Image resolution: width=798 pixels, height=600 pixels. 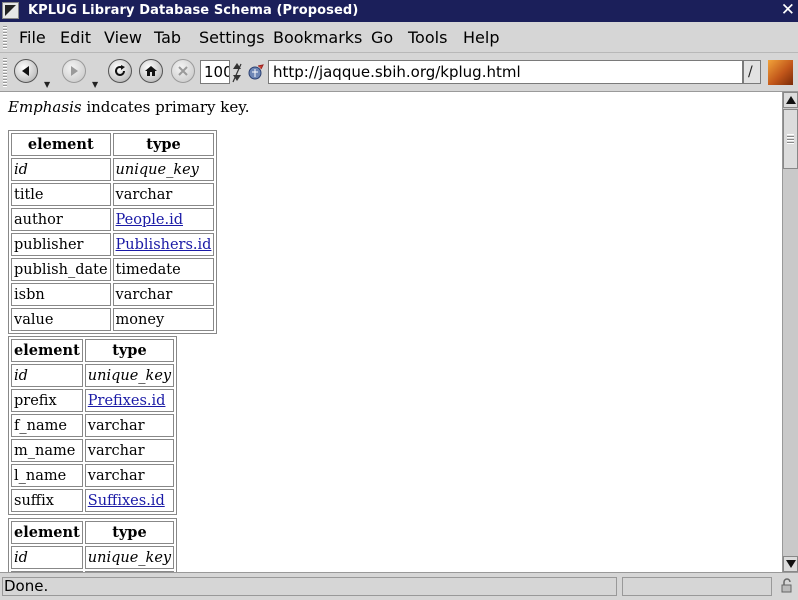 I want to click on cell-element: l_name, so click(x=47, y=475).